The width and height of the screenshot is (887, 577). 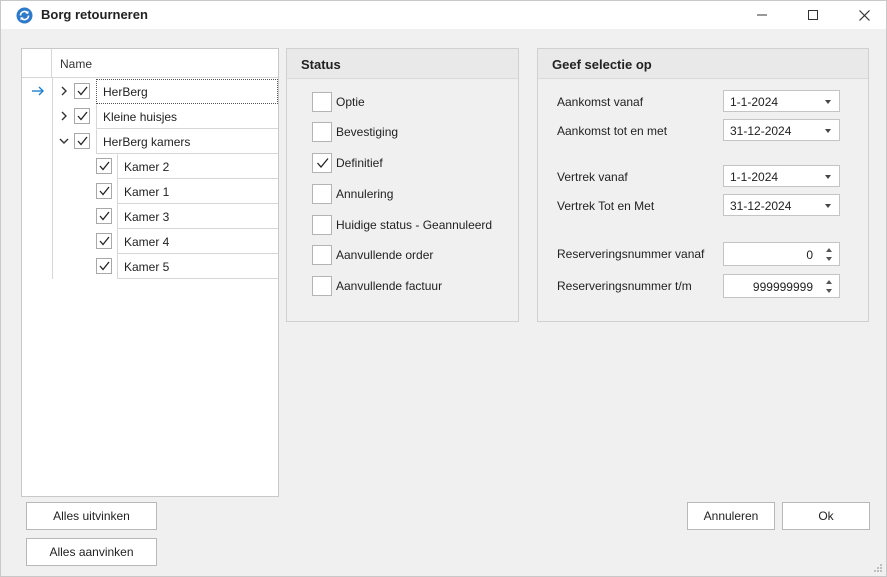 I want to click on window-title: Borg retourneren, so click(x=94, y=14).